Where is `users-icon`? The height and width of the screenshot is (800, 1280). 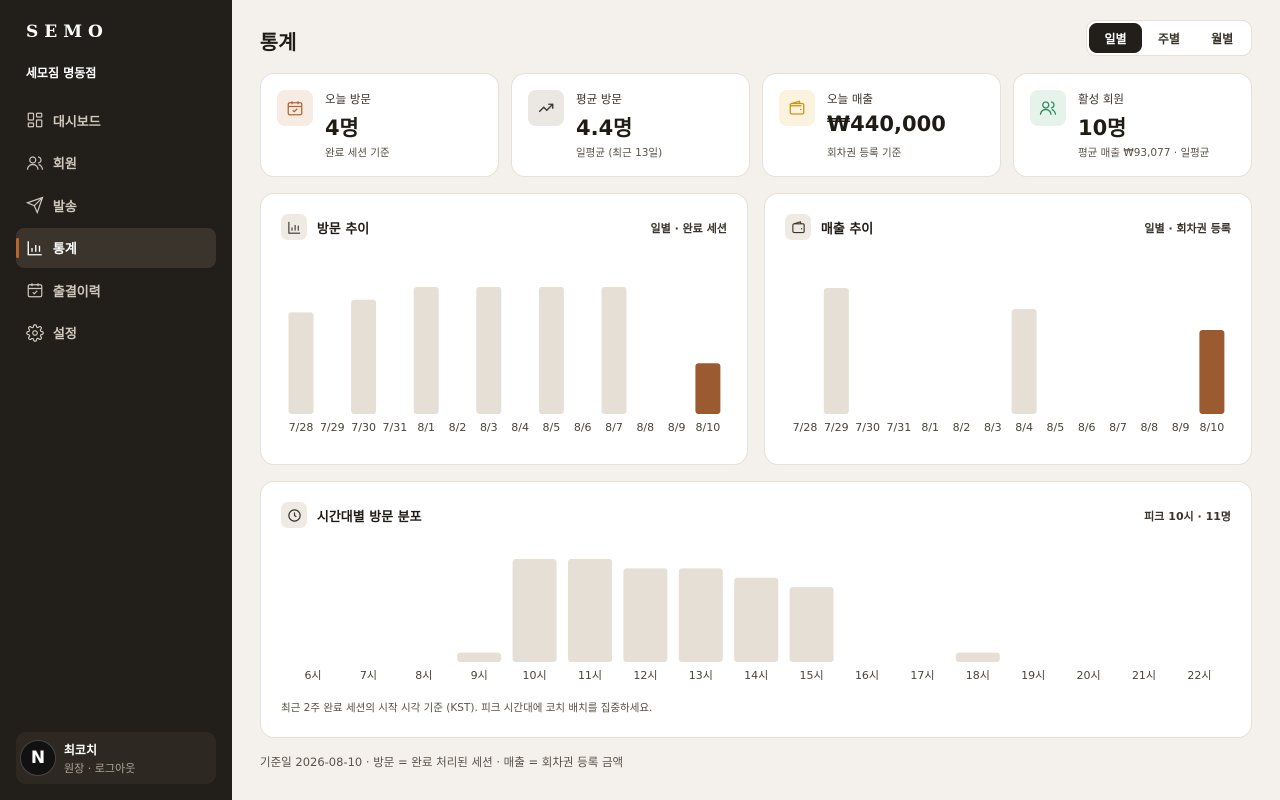 users-icon is located at coordinates (1048, 108).